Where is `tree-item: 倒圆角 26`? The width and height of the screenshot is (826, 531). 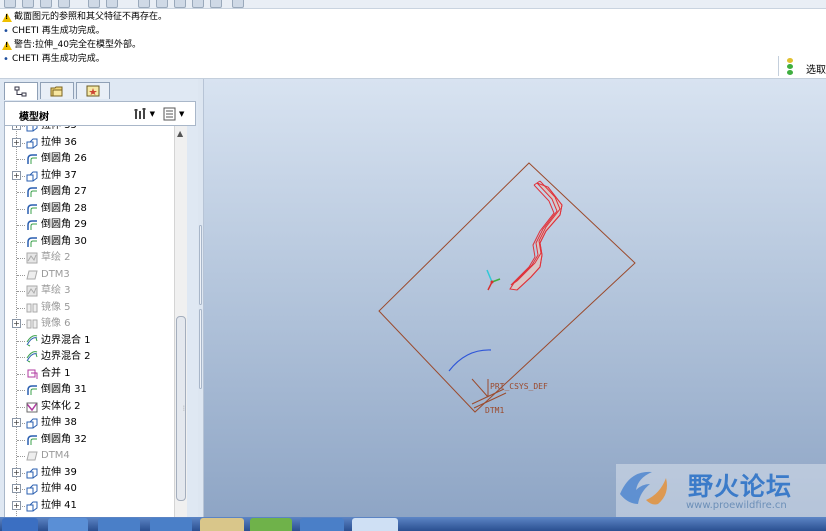
tree-item: 倒圆角 26 is located at coordinates (89, 159).